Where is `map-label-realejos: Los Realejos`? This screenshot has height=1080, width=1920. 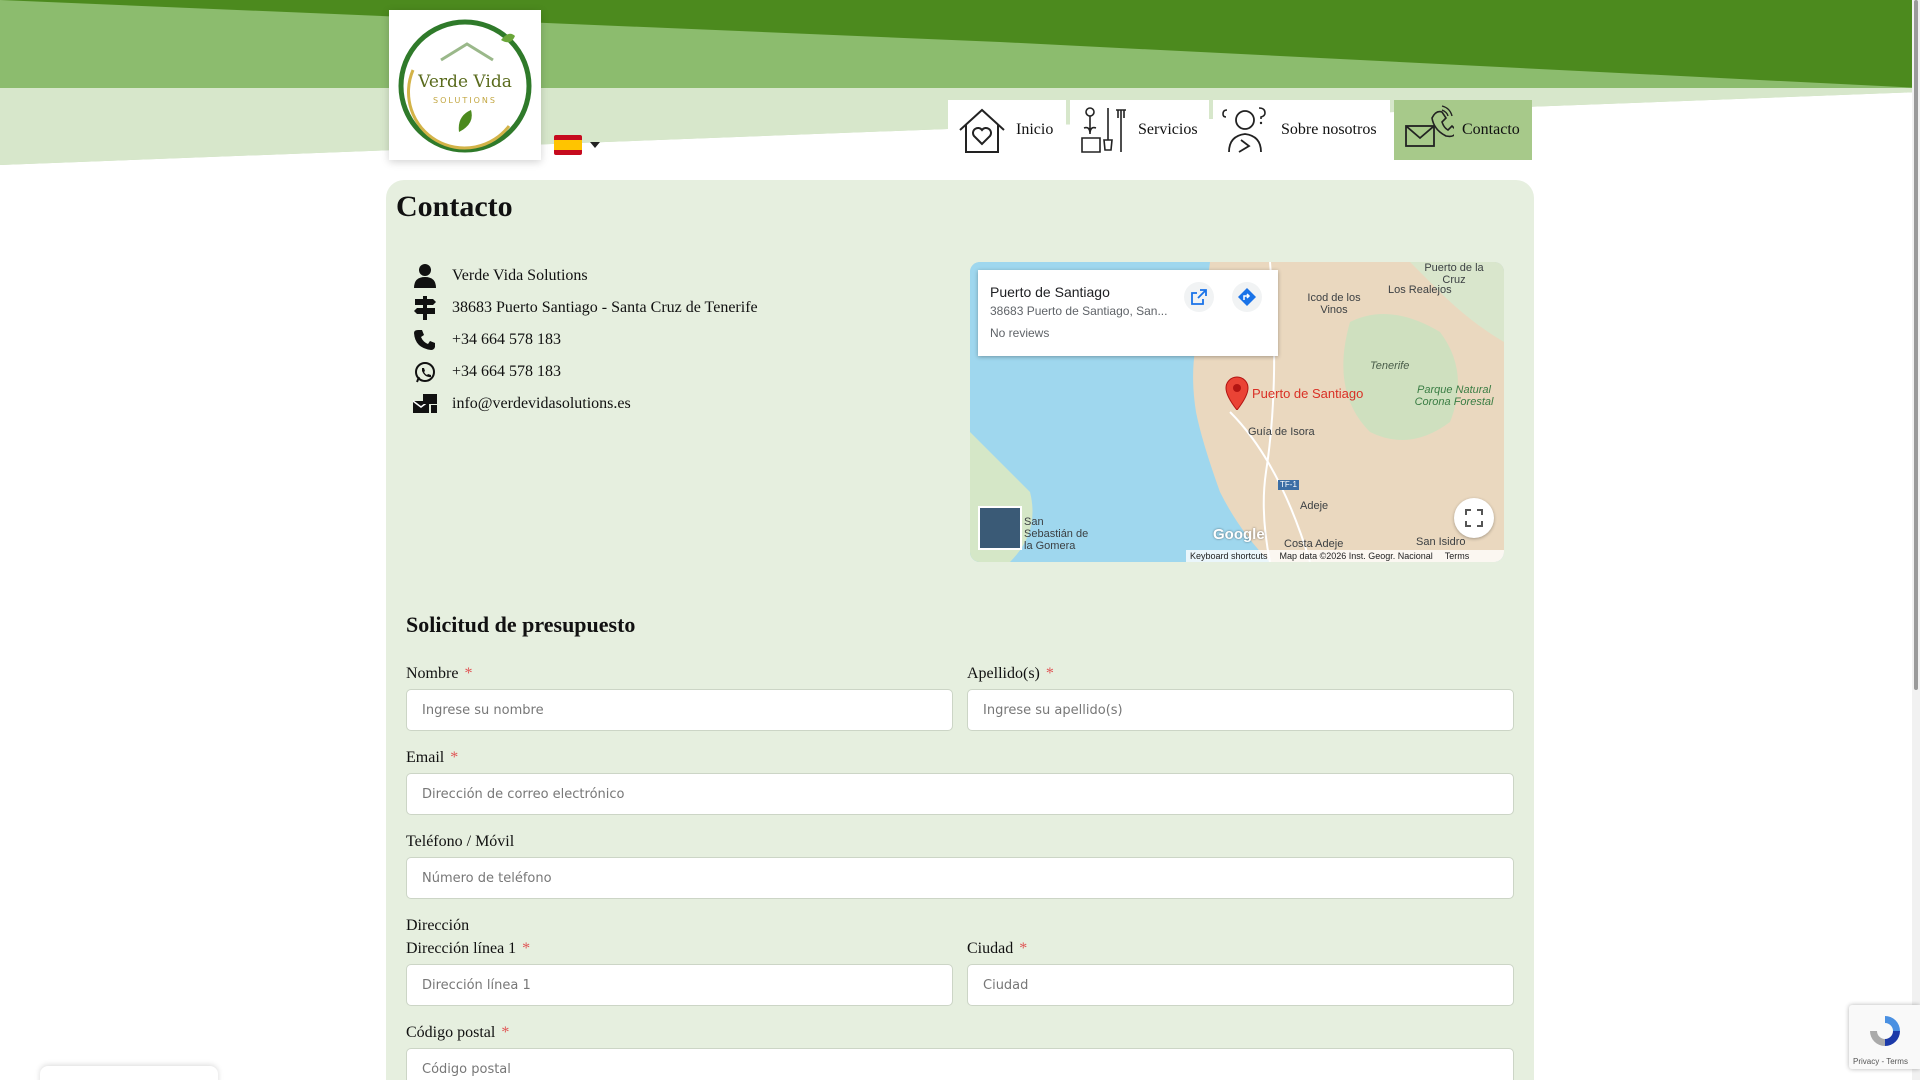
map-label-realejos: Los Realejos is located at coordinates (1420, 290).